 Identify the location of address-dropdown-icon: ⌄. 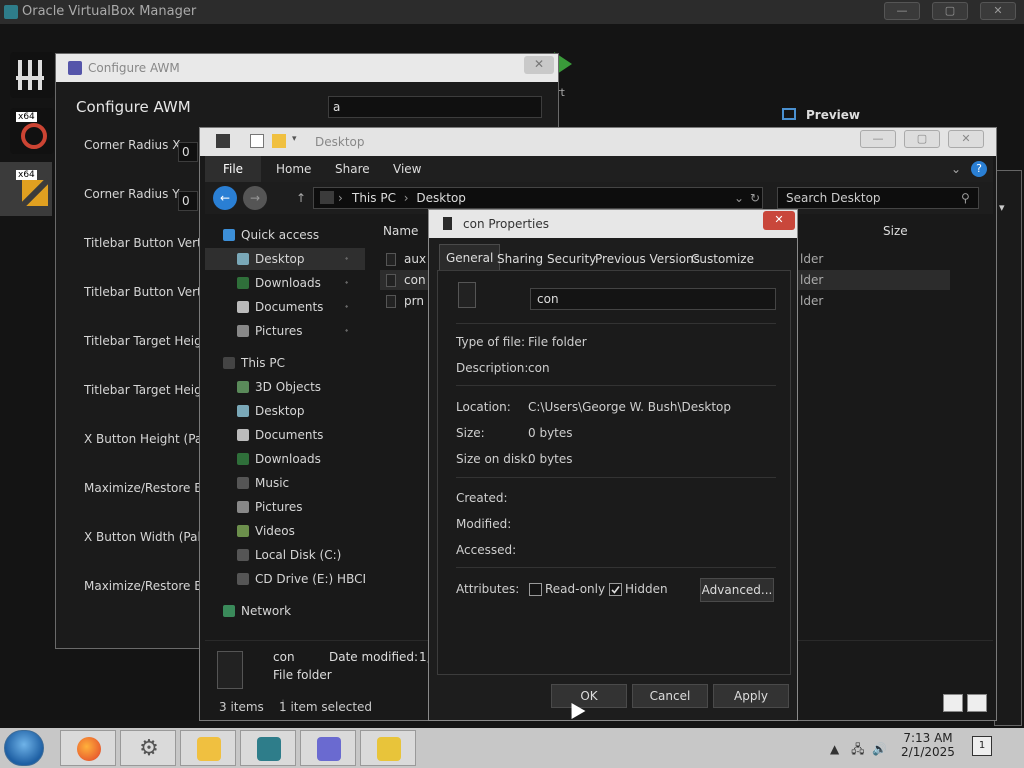
(739, 198).